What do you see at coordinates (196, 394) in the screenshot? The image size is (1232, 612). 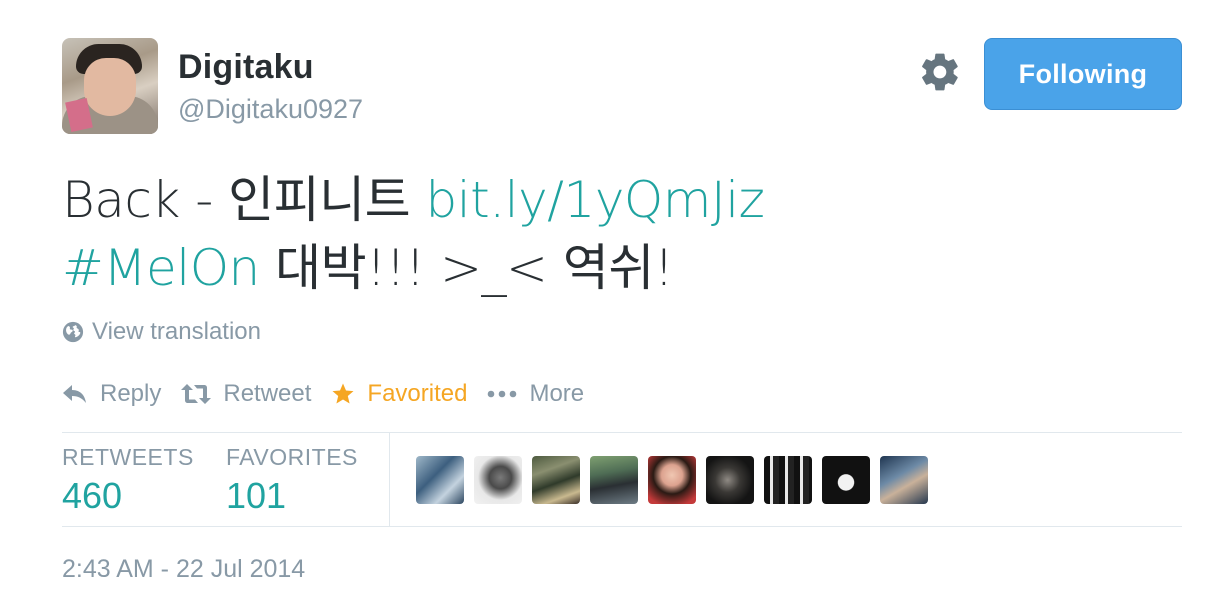 I see `retweet-icon` at bounding box center [196, 394].